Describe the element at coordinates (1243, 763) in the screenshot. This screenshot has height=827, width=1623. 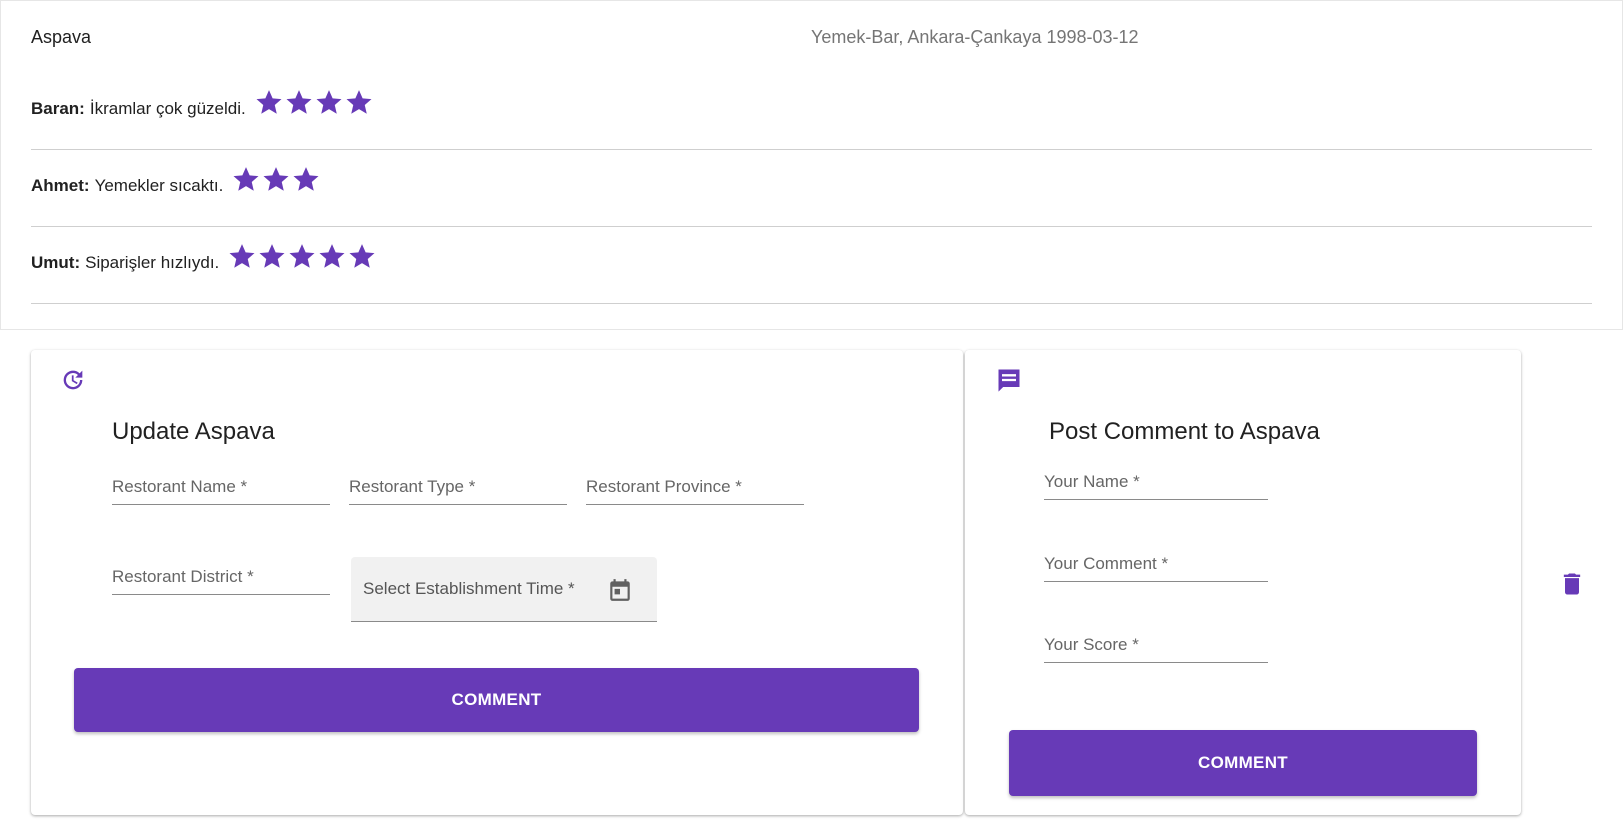
I see `post-comment-submit-button: COMMENT` at that location.